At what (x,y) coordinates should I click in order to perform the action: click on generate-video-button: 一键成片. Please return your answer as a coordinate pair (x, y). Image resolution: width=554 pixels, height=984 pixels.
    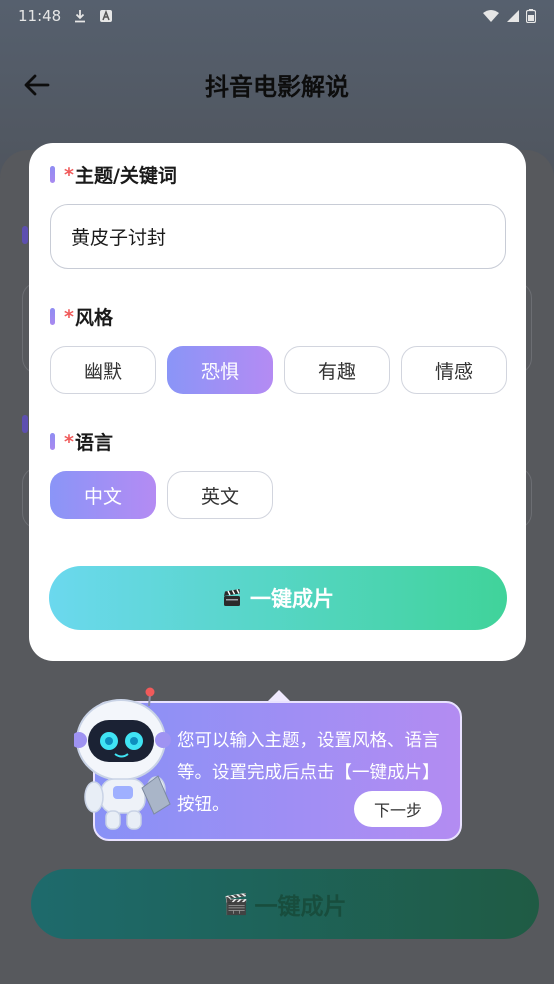
    Looking at the image, I should click on (278, 598).